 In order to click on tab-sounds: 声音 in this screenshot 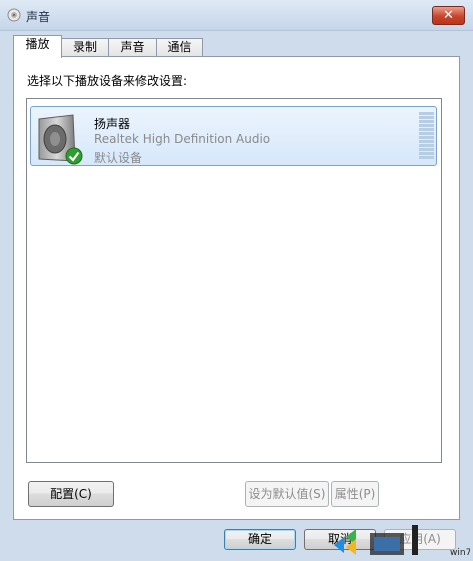, I will do `click(132, 47)`.